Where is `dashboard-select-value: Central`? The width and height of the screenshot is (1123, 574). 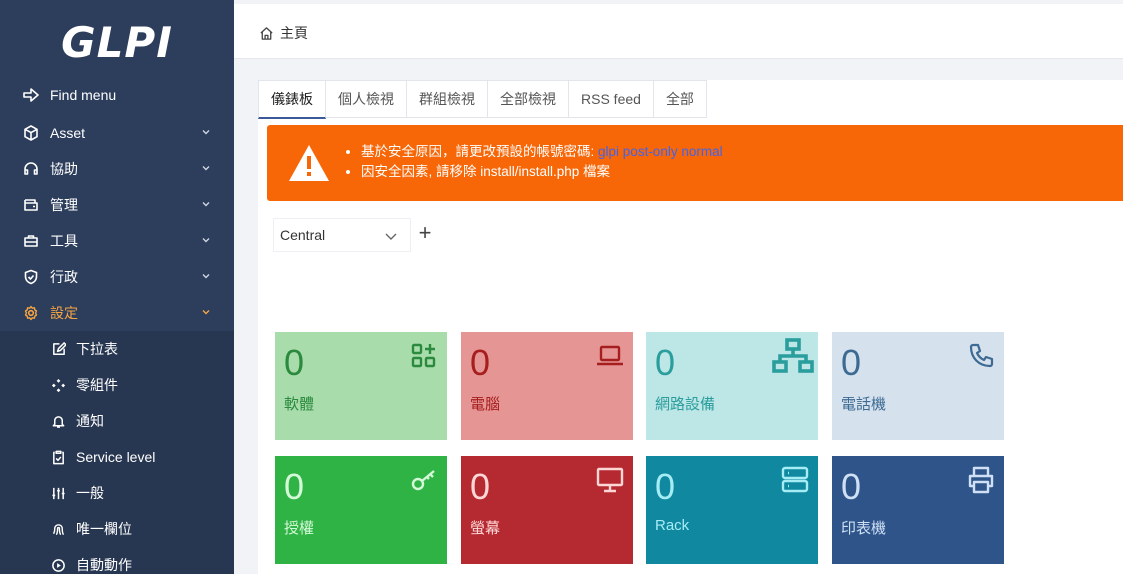
dashboard-select-value: Central is located at coordinates (303, 235).